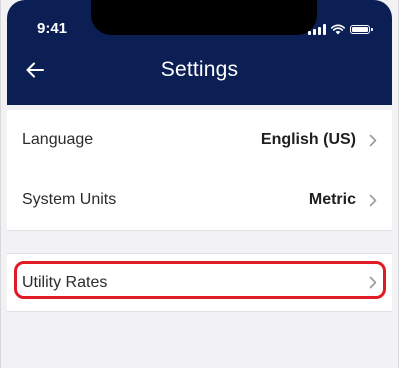  I want to click on language-value: English (US), so click(308, 139).